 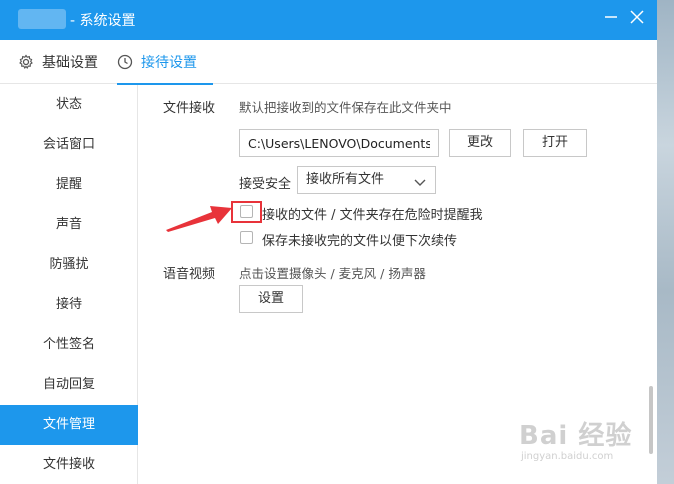 What do you see at coordinates (328, 62) in the screenshot?
I see `settings-tab-bar: 基础设置 接待设置` at bounding box center [328, 62].